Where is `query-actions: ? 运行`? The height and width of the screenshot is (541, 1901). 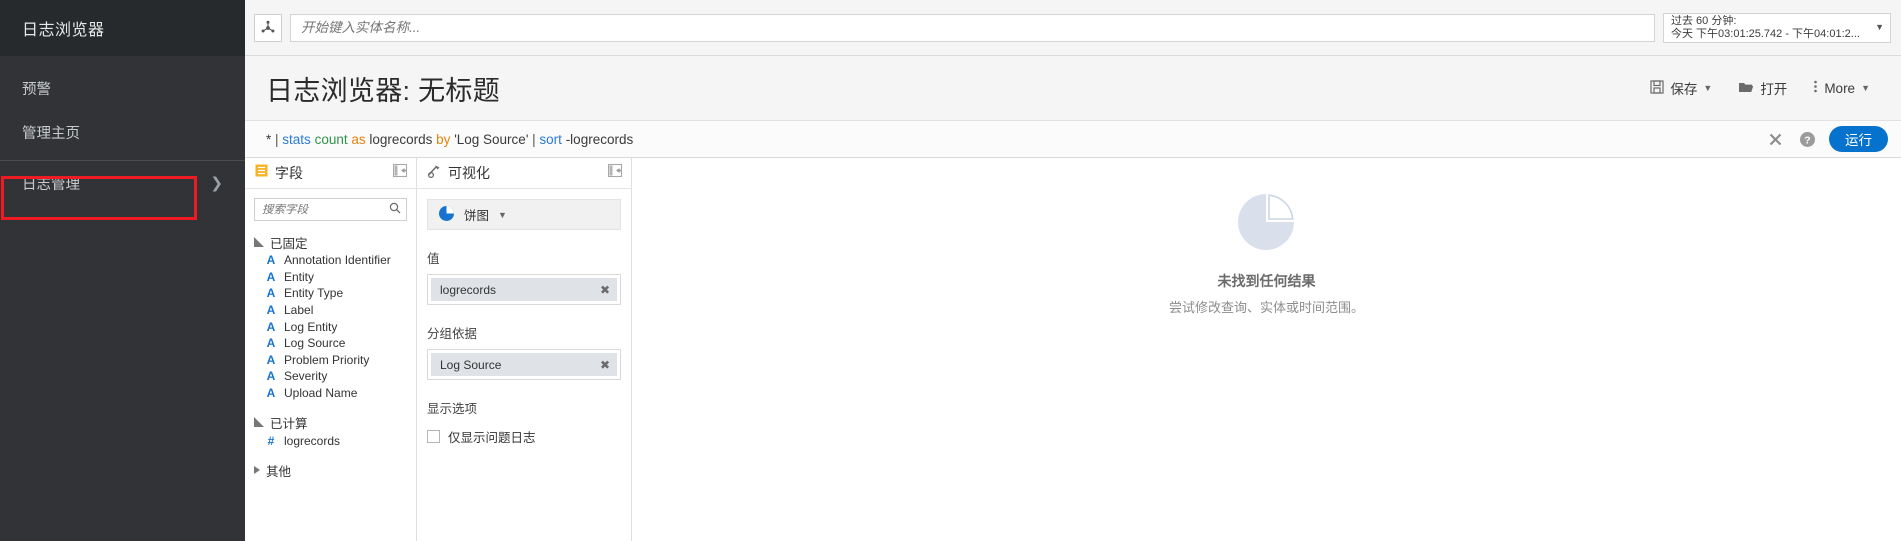 query-actions: ? 运行 is located at coordinates (1826, 139).